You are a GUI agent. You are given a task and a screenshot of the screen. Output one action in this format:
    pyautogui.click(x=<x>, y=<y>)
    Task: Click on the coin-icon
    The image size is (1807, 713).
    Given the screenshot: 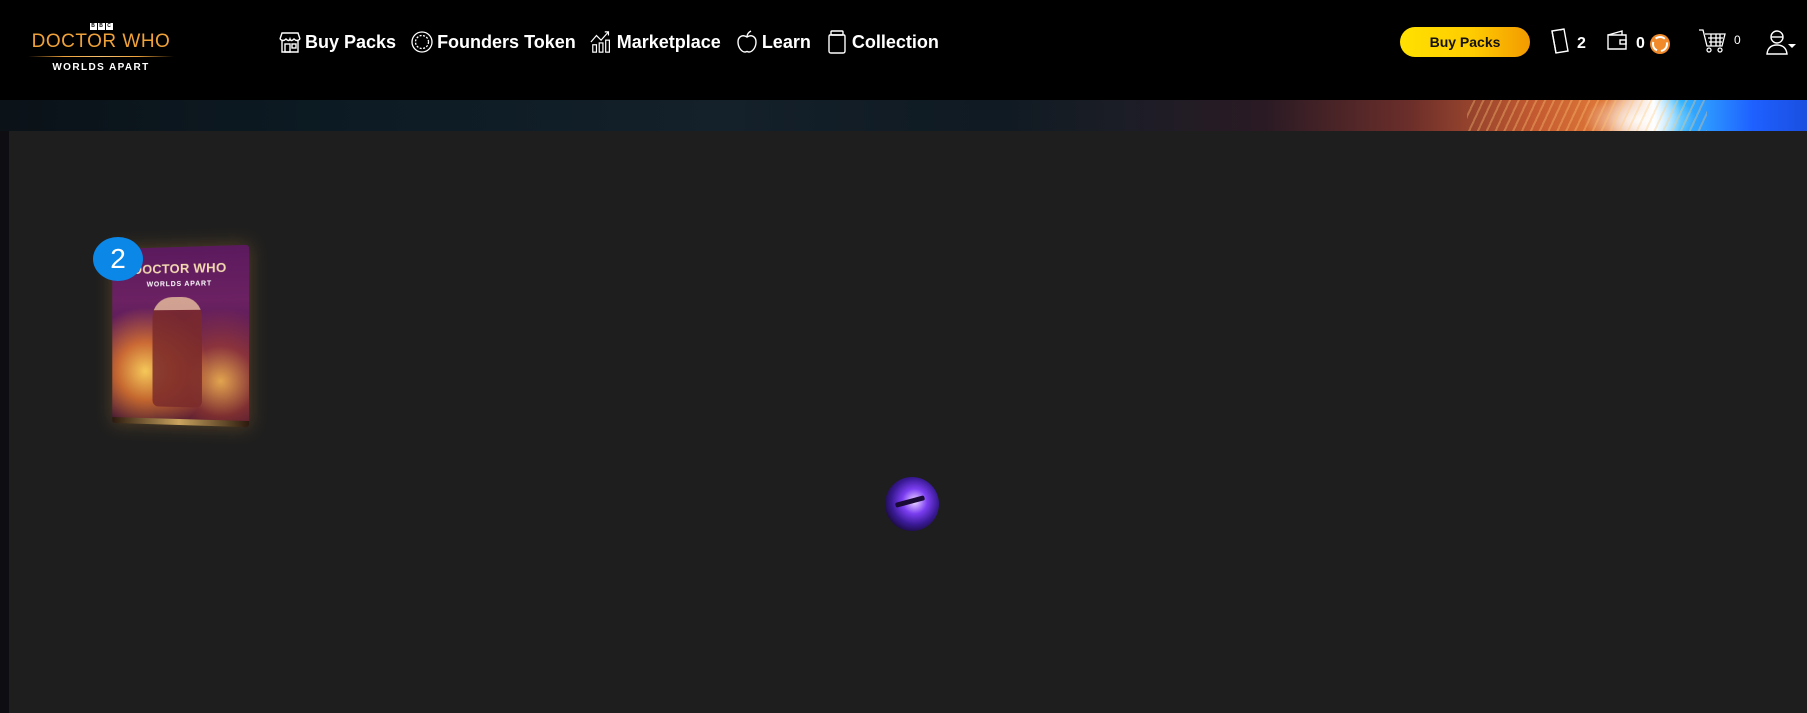 What is the action you would take?
    pyautogui.click(x=1660, y=44)
    